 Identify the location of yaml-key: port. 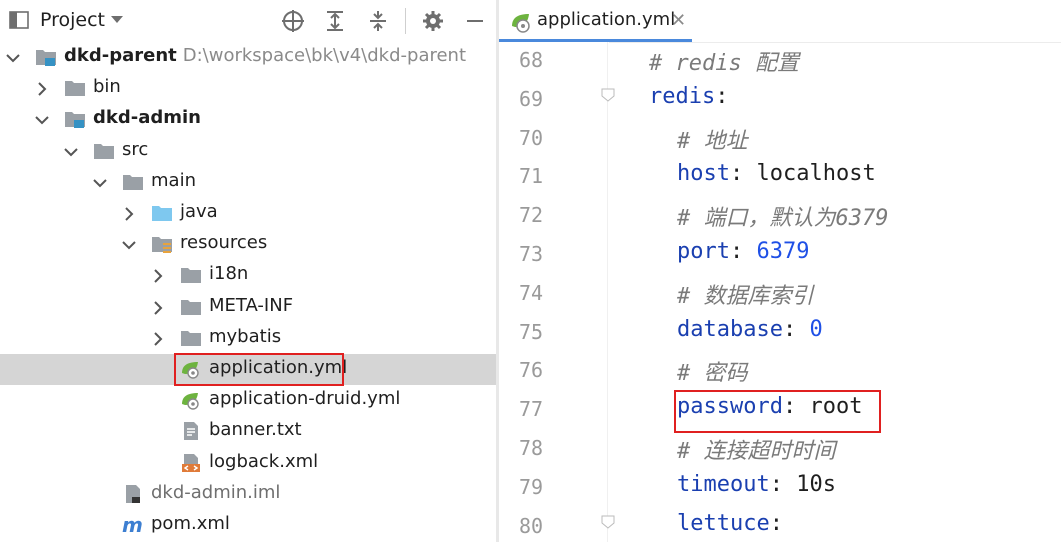
(703, 251).